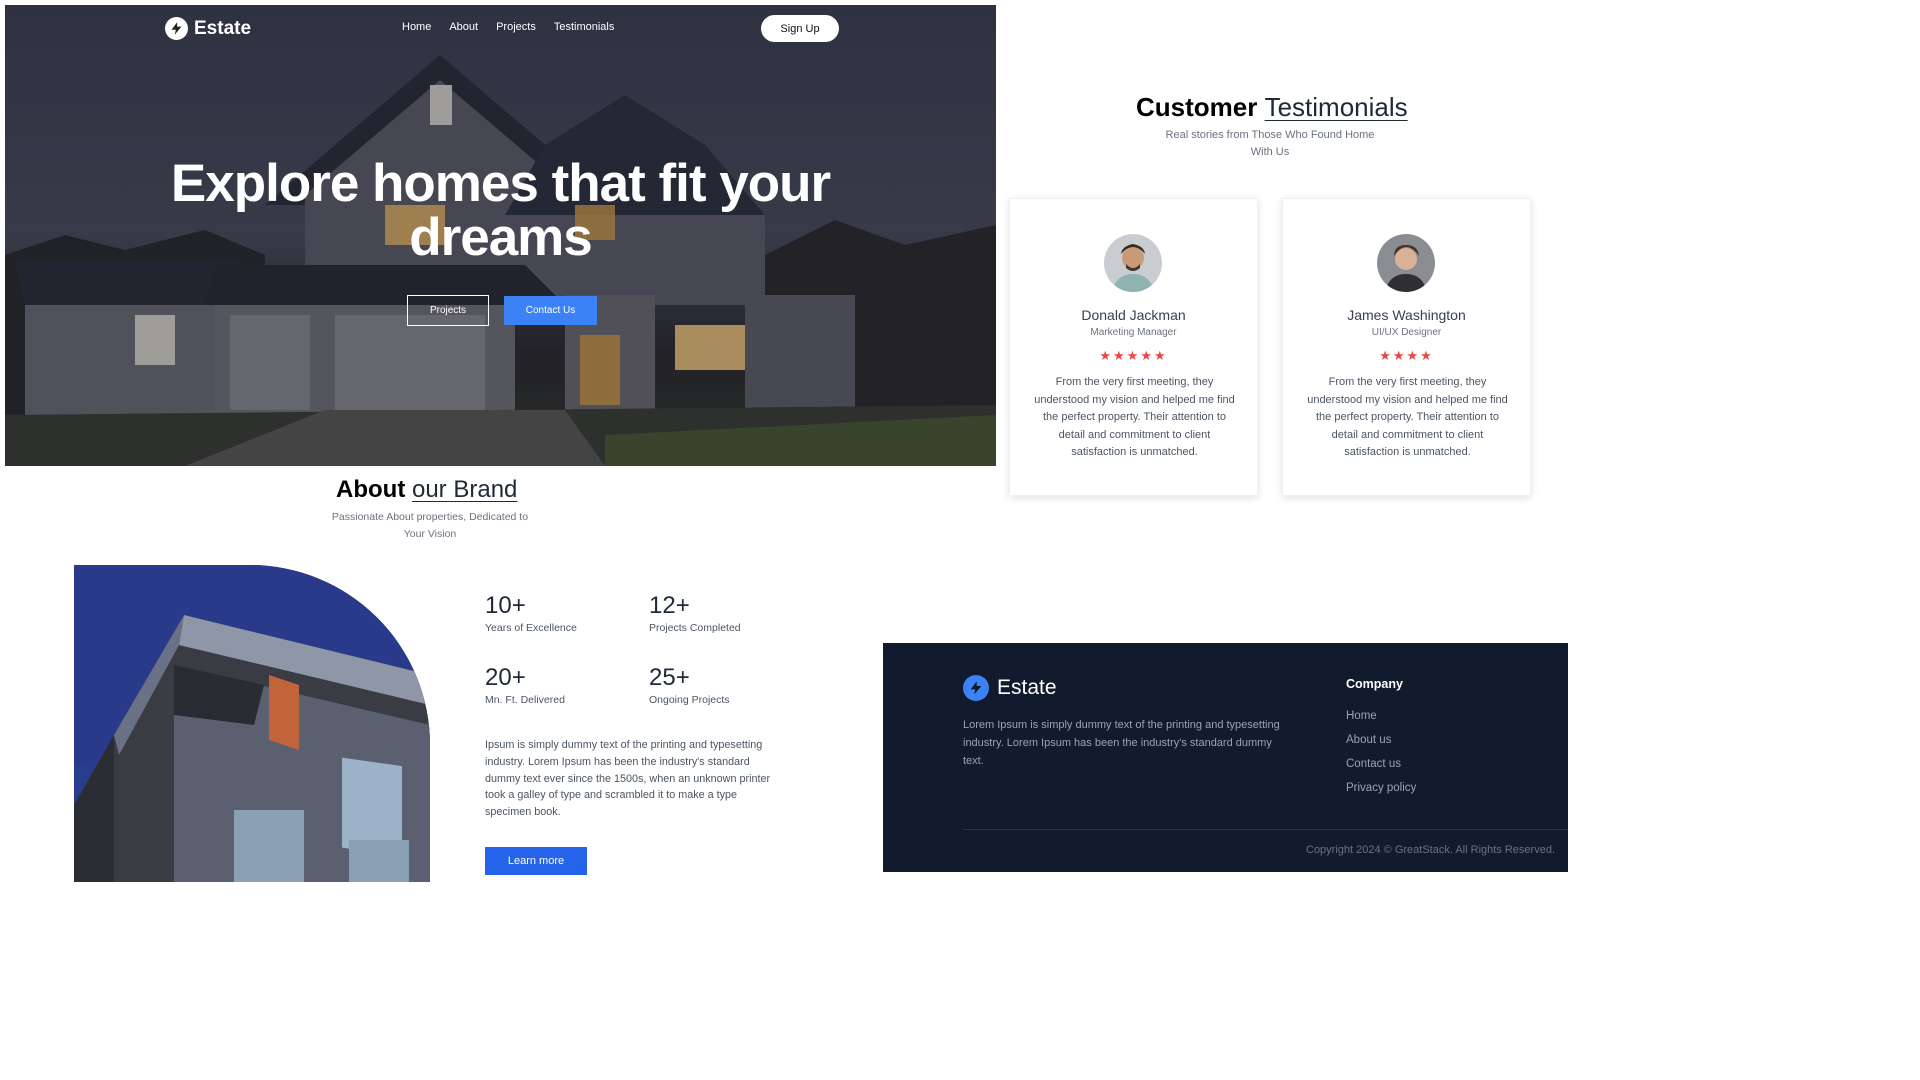 The image size is (1920, 1080). What do you see at coordinates (252, 723) in the screenshot?
I see `building-image` at bounding box center [252, 723].